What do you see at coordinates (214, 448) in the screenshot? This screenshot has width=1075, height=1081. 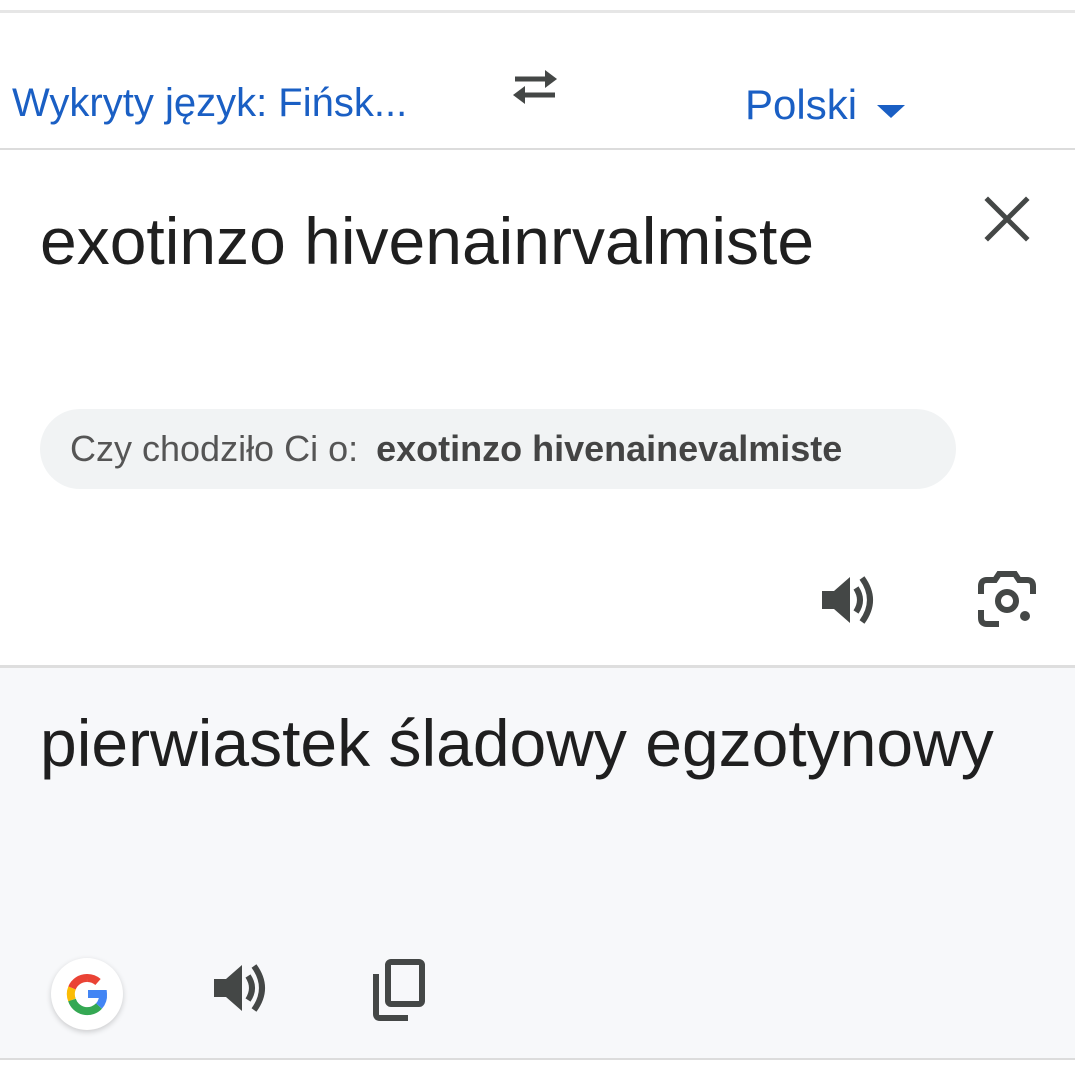 I see `suggestion-prefix: Czy chodziło Ci o:` at bounding box center [214, 448].